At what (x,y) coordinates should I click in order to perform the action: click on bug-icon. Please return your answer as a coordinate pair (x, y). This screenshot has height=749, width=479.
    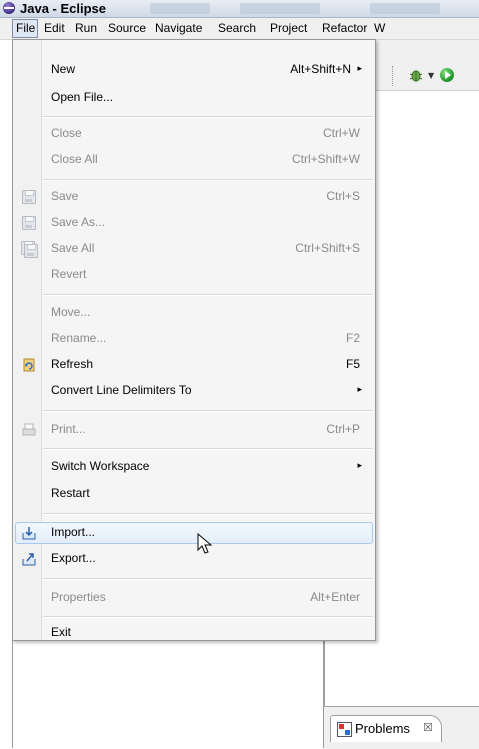
    Looking at the image, I should click on (416, 75).